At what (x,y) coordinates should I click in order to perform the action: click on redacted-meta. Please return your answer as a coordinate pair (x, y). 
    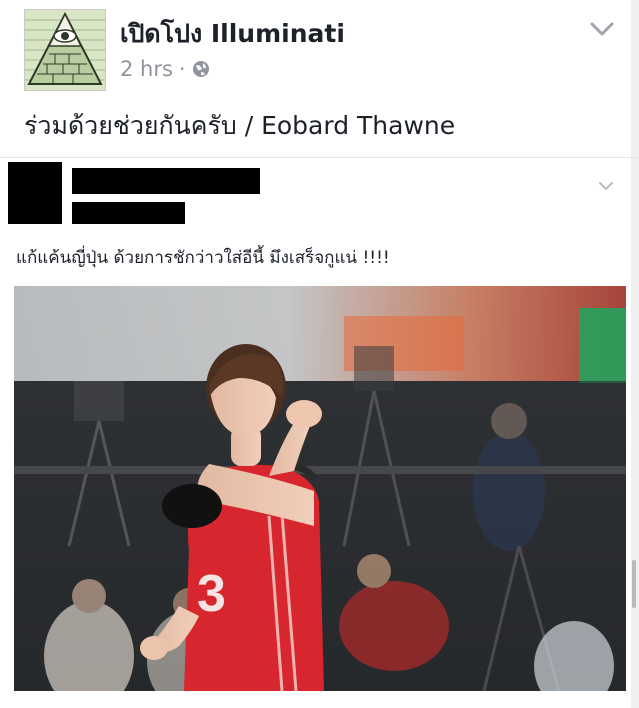
    Looking at the image, I should click on (128, 213).